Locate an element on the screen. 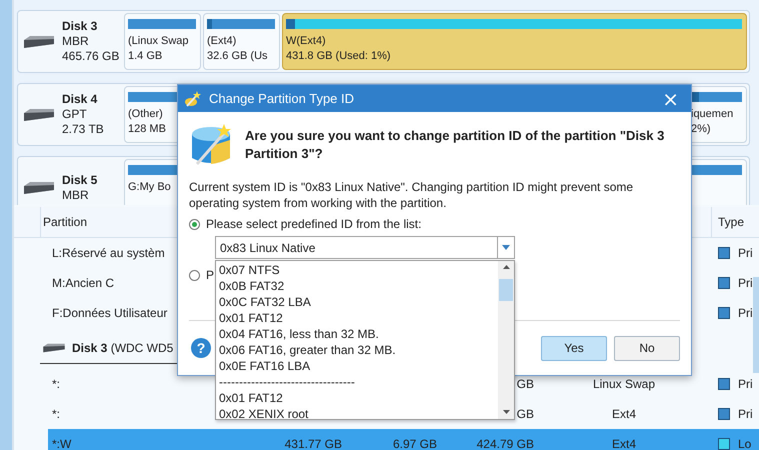 This screenshot has height=450, width=759. dialog-heading: Are you sure you want to change partition ID of the partition "Disk 3 Partition 3"? is located at coordinates (455, 145).